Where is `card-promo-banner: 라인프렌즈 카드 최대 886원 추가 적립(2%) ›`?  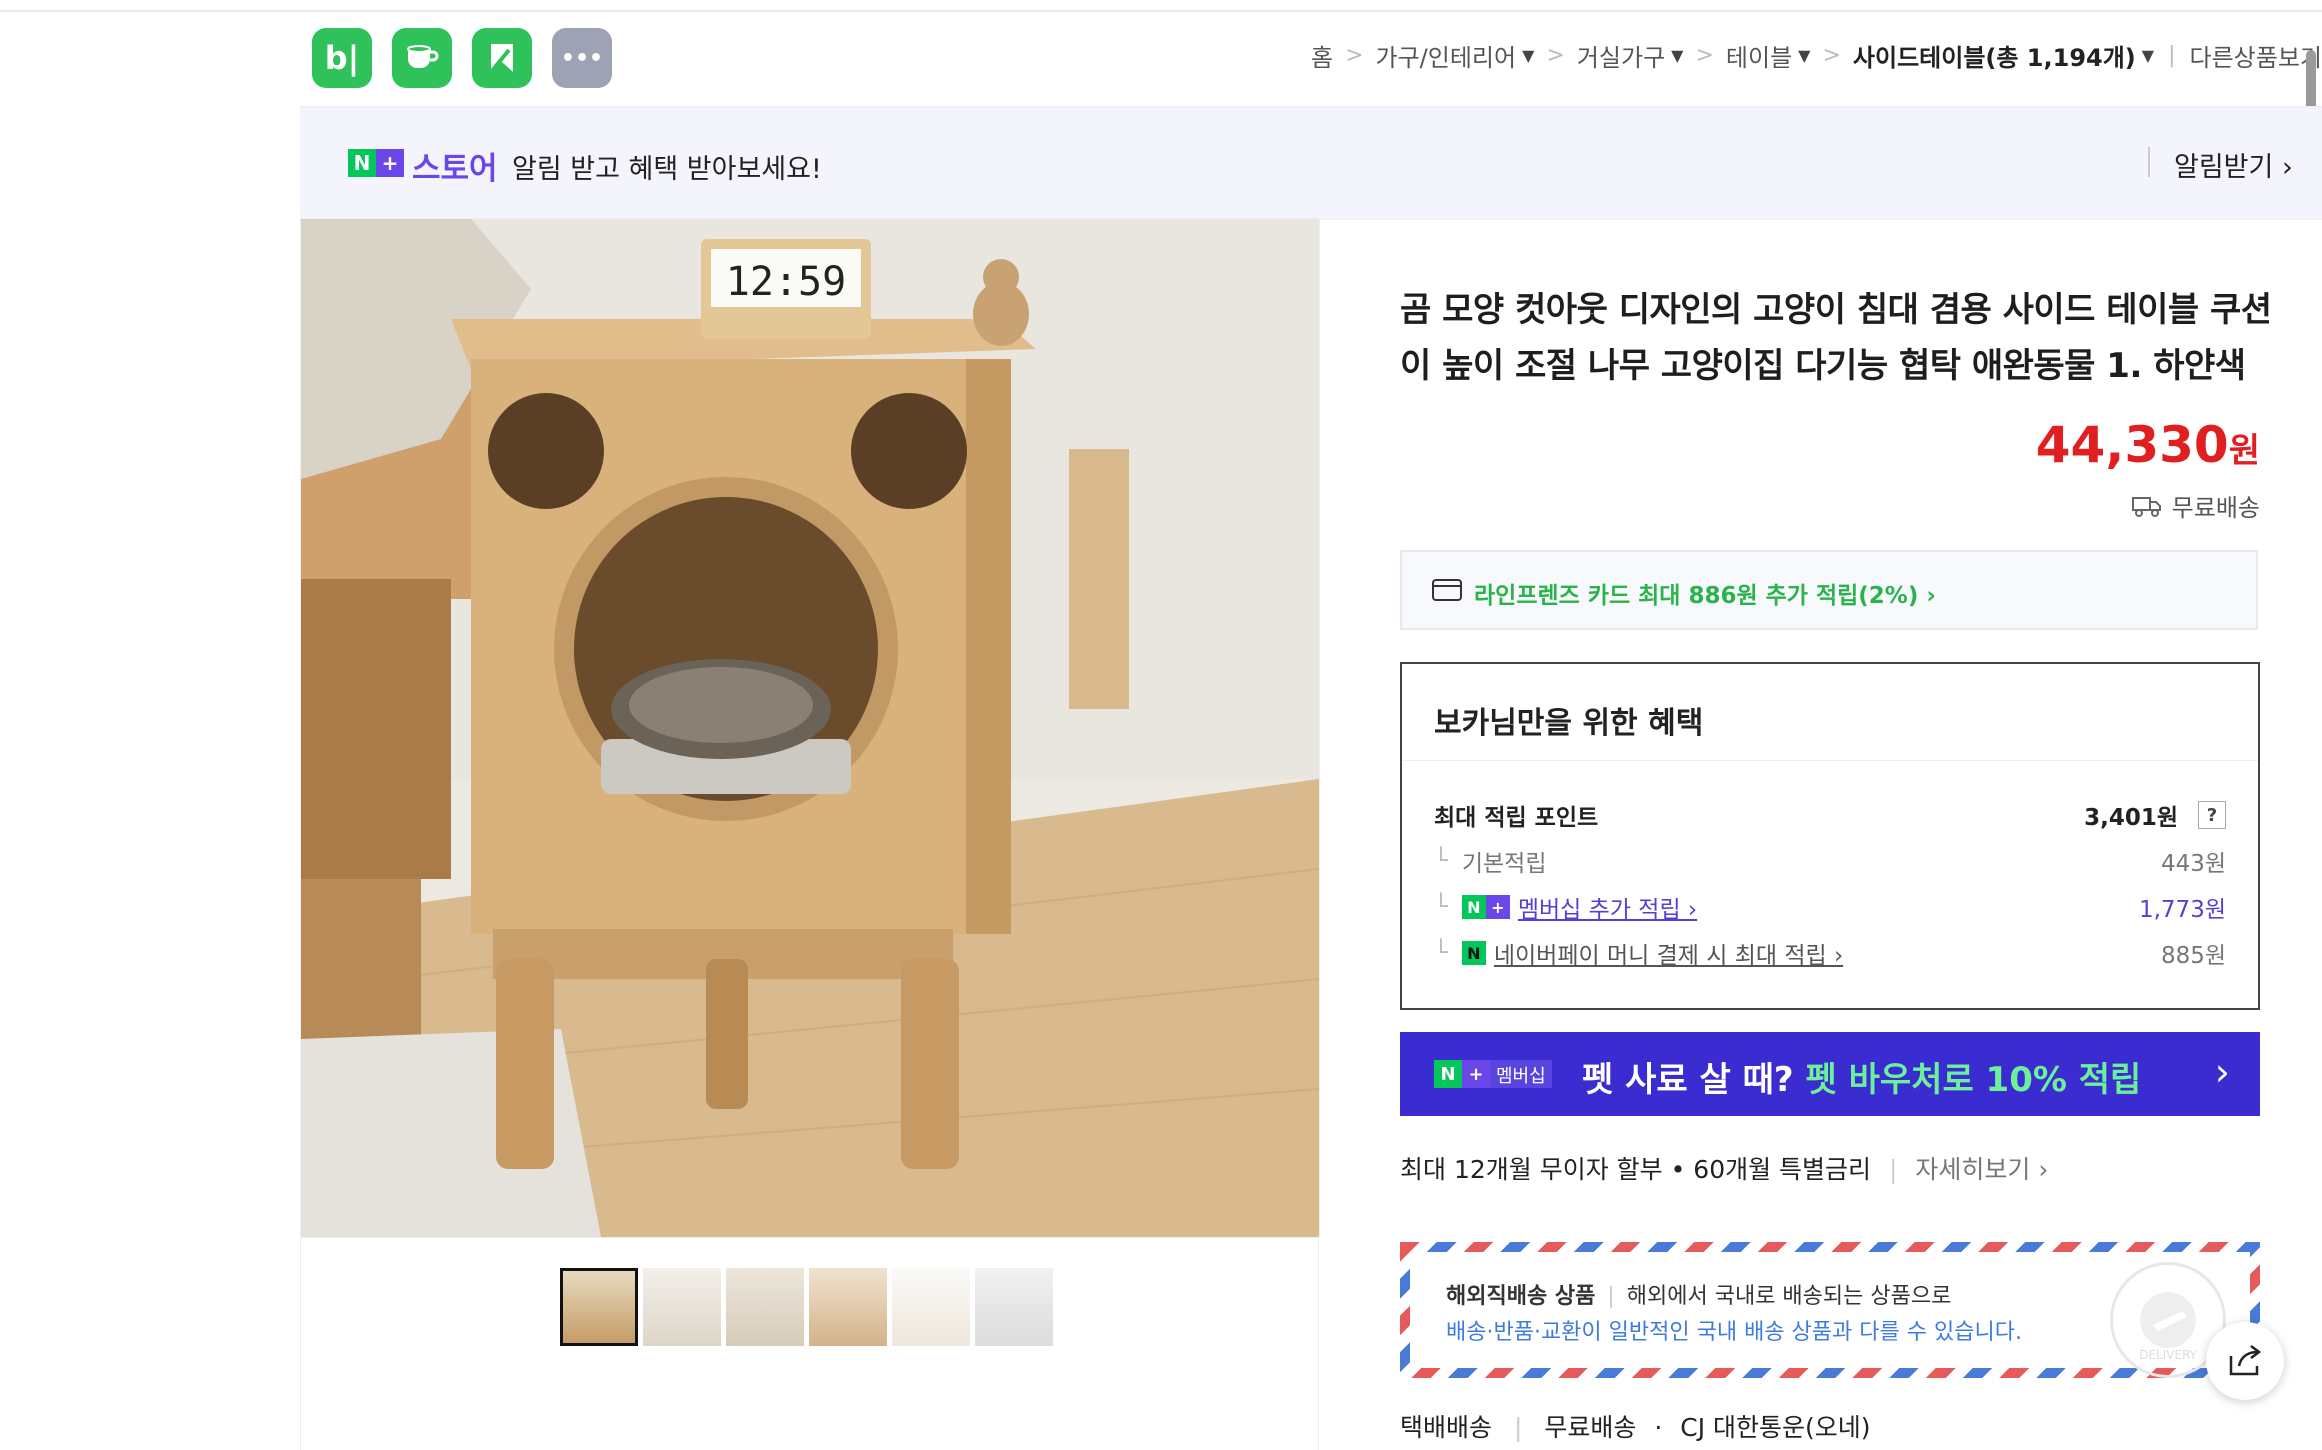 card-promo-banner: 라인프렌즈 카드 최대 886원 추가 적립(2%) › is located at coordinates (1829, 590).